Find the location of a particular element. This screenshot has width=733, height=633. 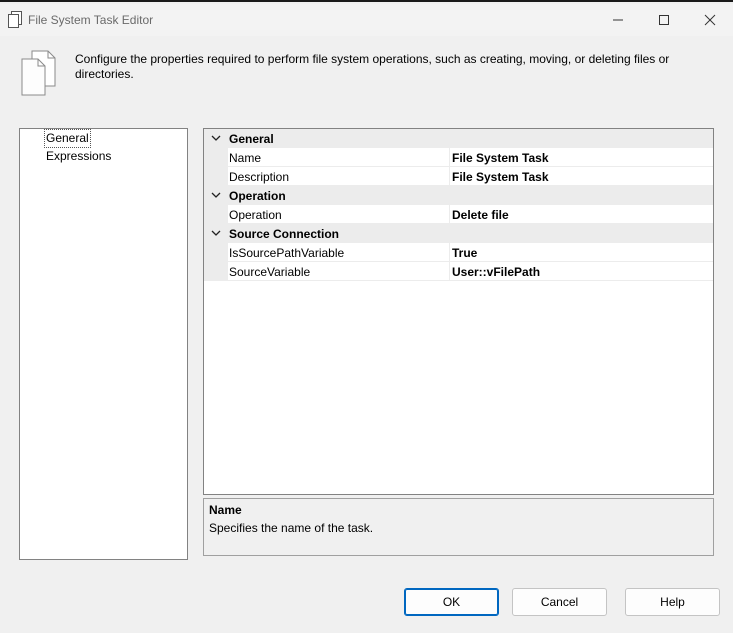

property-row-name: Name File System Task is located at coordinates (458, 157).